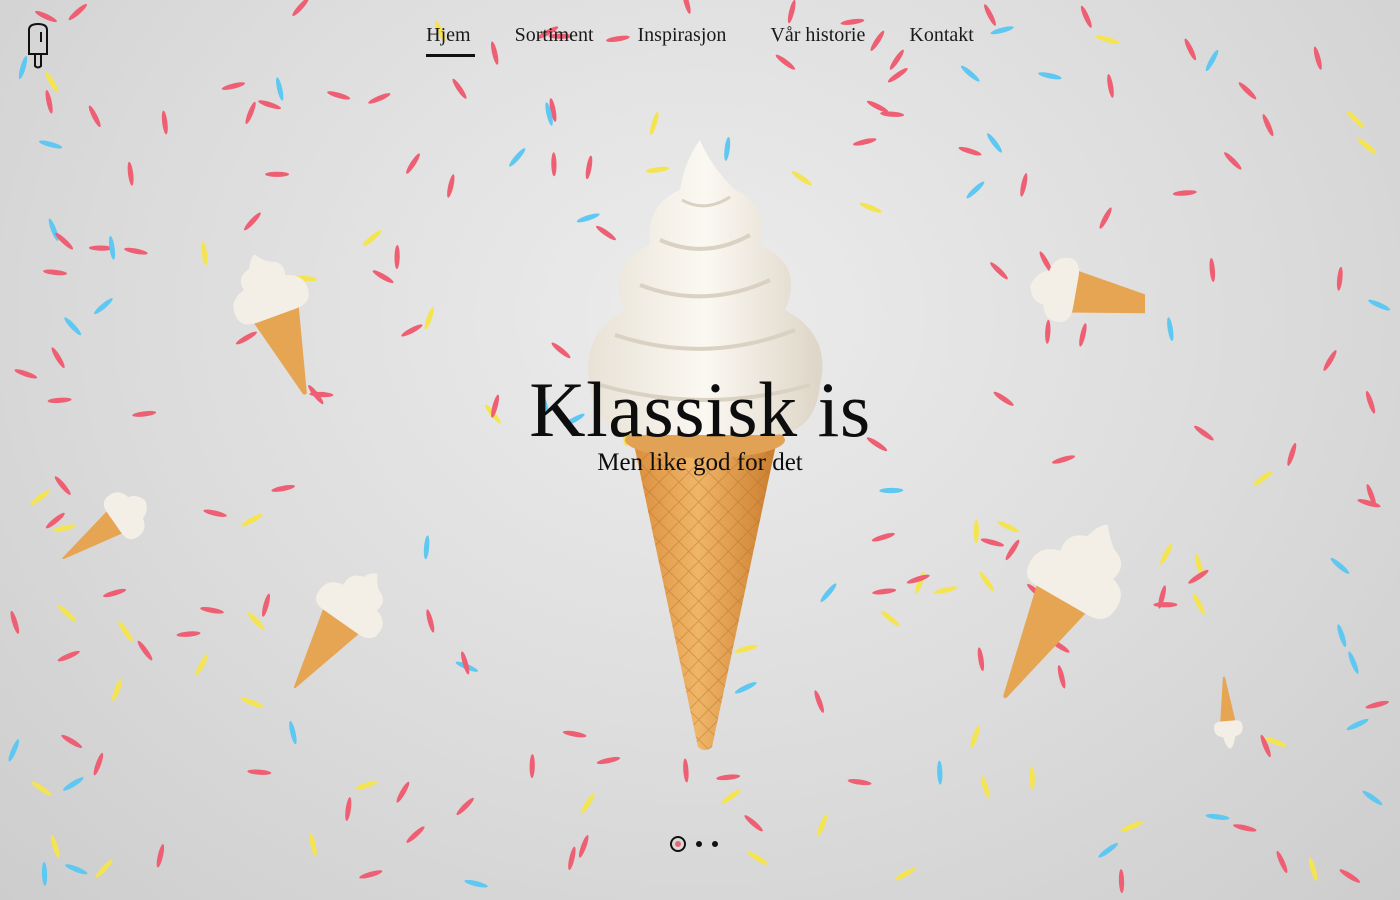 This screenshot has width=1400, height=900. I want to click on hero-text: Klassisk is Men like god for det, so click(700, 421).